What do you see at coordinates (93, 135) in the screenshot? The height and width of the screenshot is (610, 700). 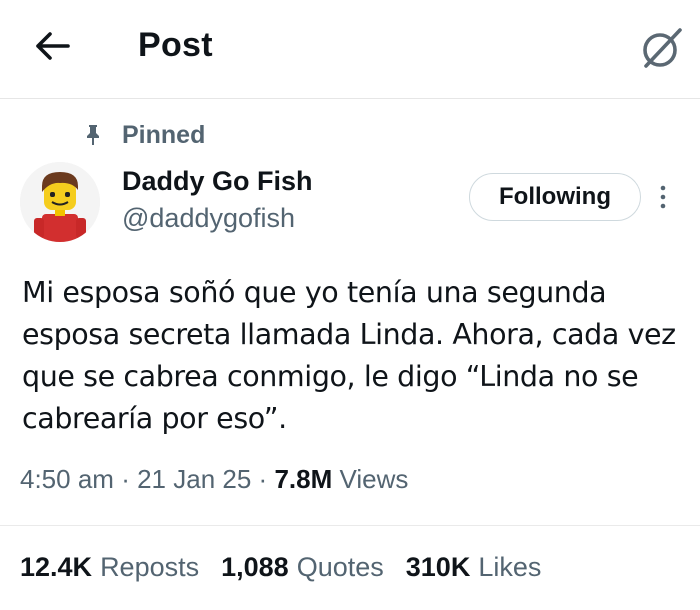 I see `pin-icon` at bounding box center [93, 135].